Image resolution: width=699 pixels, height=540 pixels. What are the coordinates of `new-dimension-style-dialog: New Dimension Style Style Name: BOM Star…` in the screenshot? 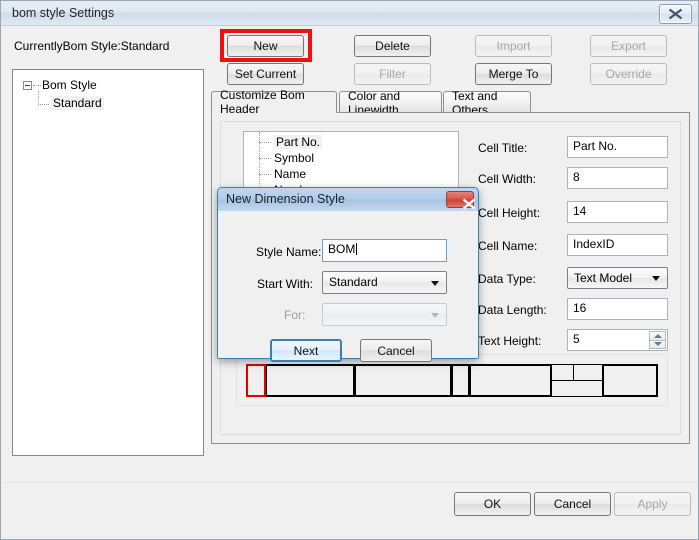 It's located at (348, 274).